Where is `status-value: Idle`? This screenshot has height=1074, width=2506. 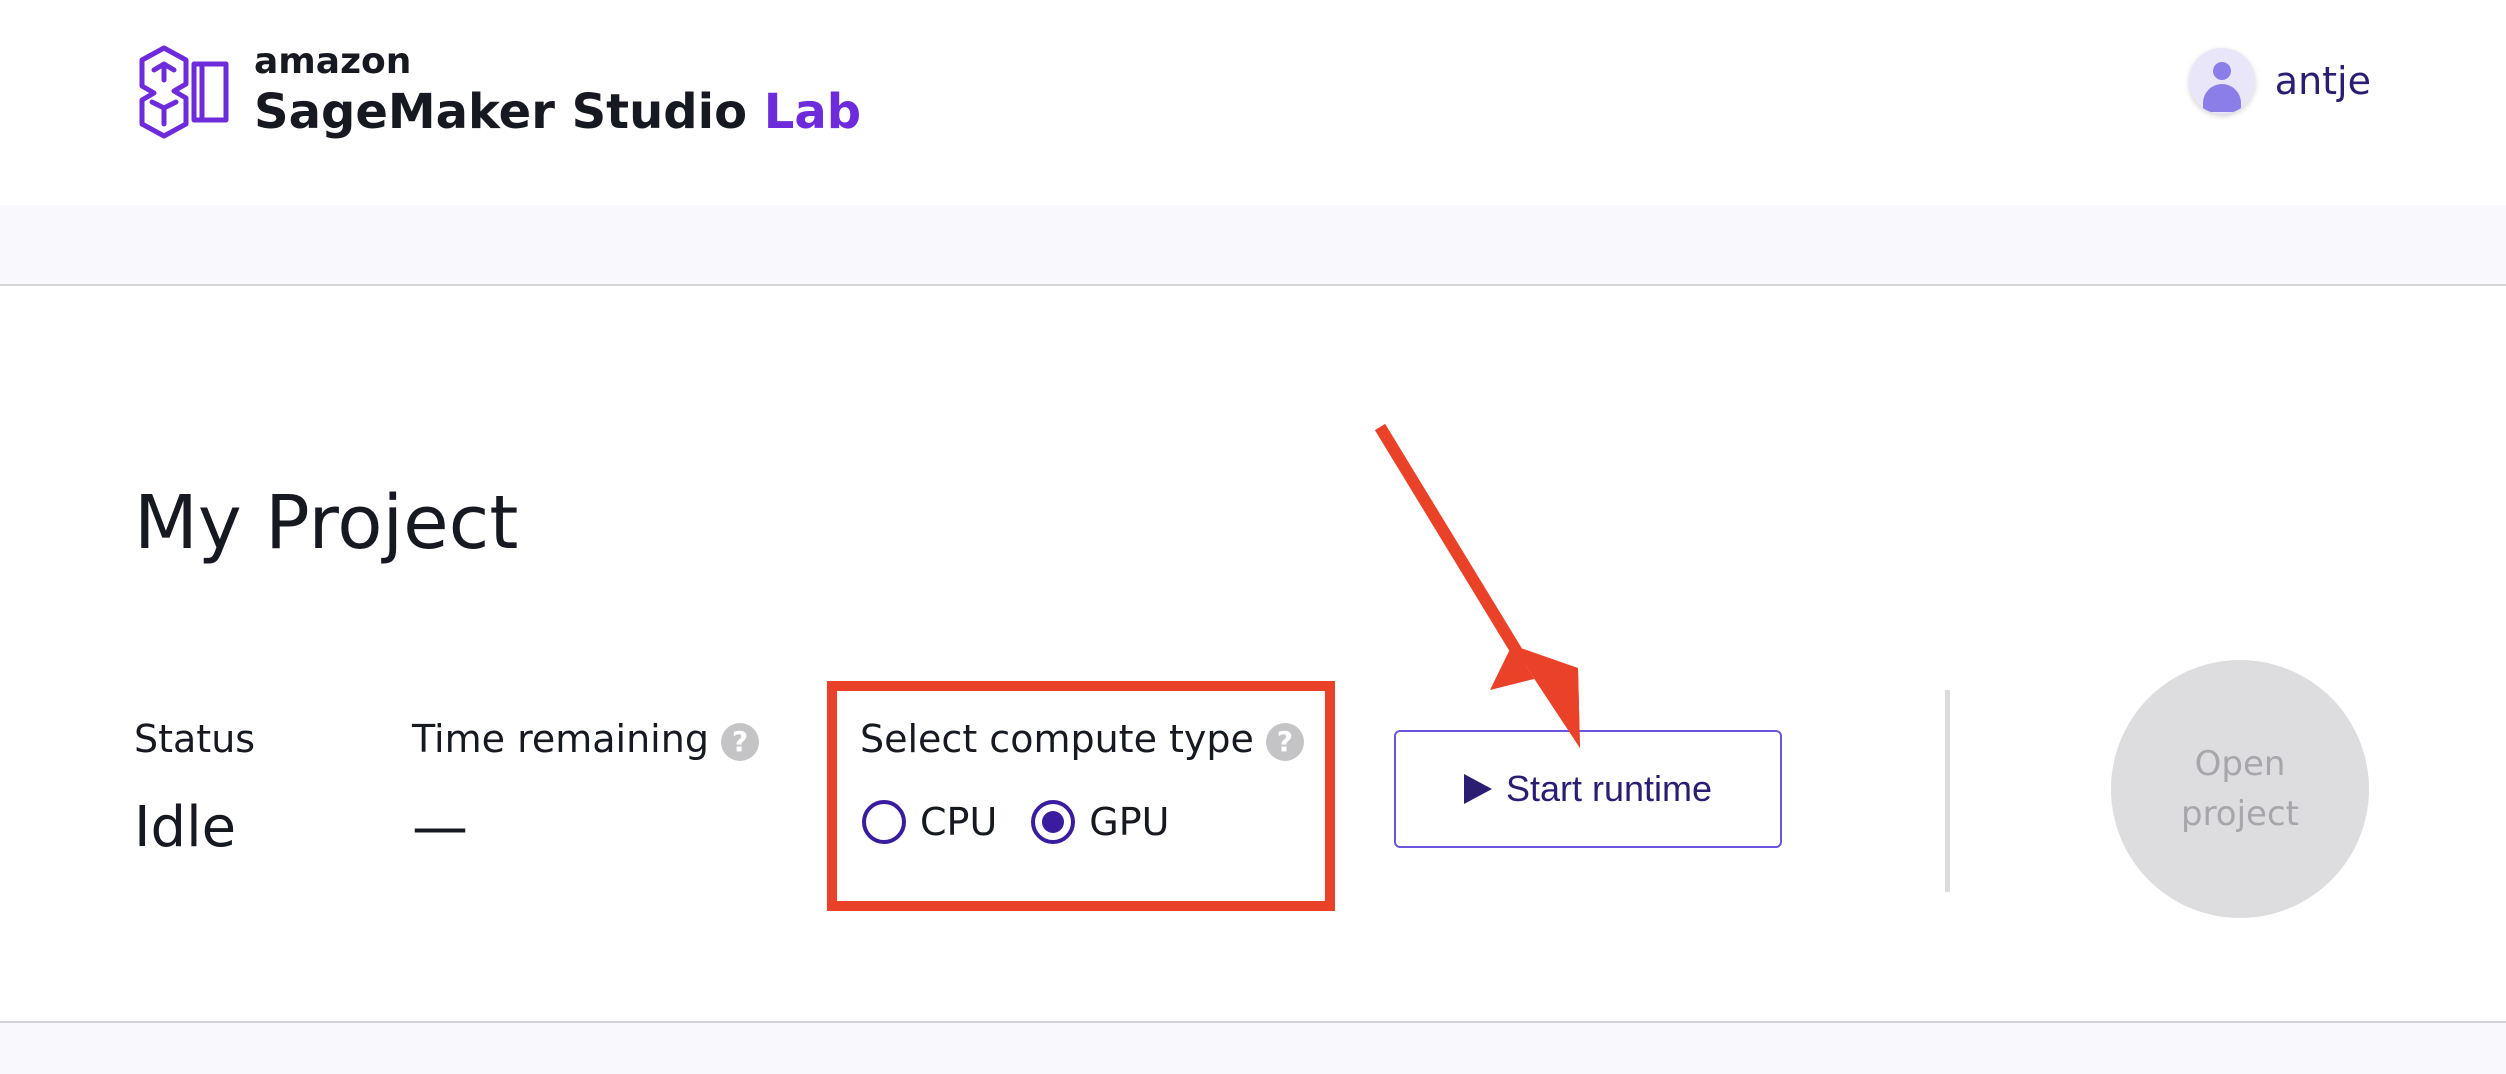 status-value: Idle is located at coordinates (185, 827).